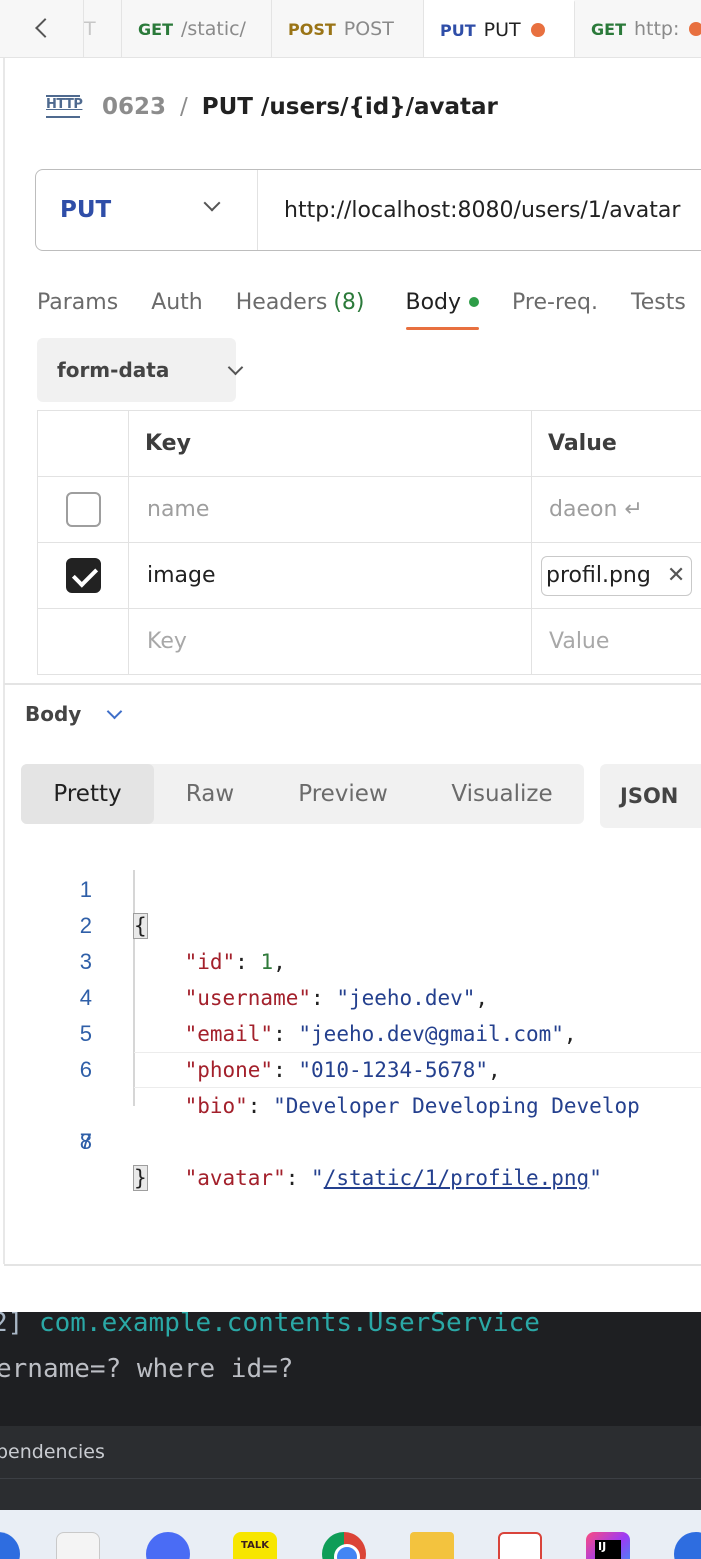 This screenshot has width=701, height=1559. I want to click on json-brace: }, so click(140, 1178).